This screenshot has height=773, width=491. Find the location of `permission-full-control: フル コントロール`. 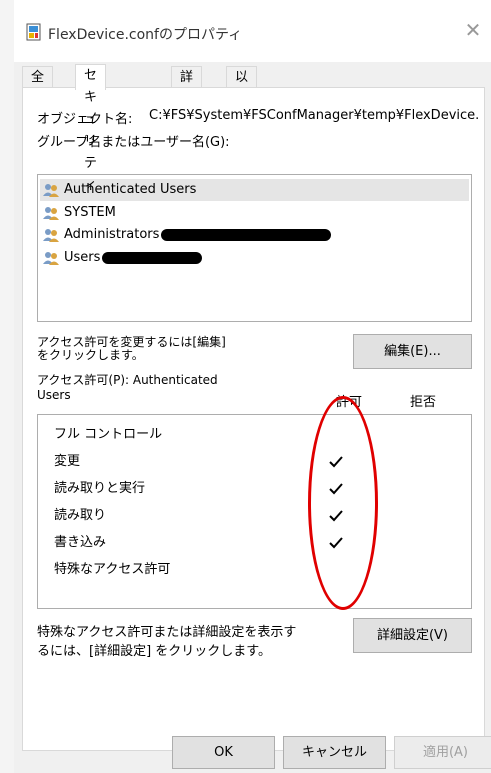

permission-full-control: フル コントロール is located at coordinates (108, 434).